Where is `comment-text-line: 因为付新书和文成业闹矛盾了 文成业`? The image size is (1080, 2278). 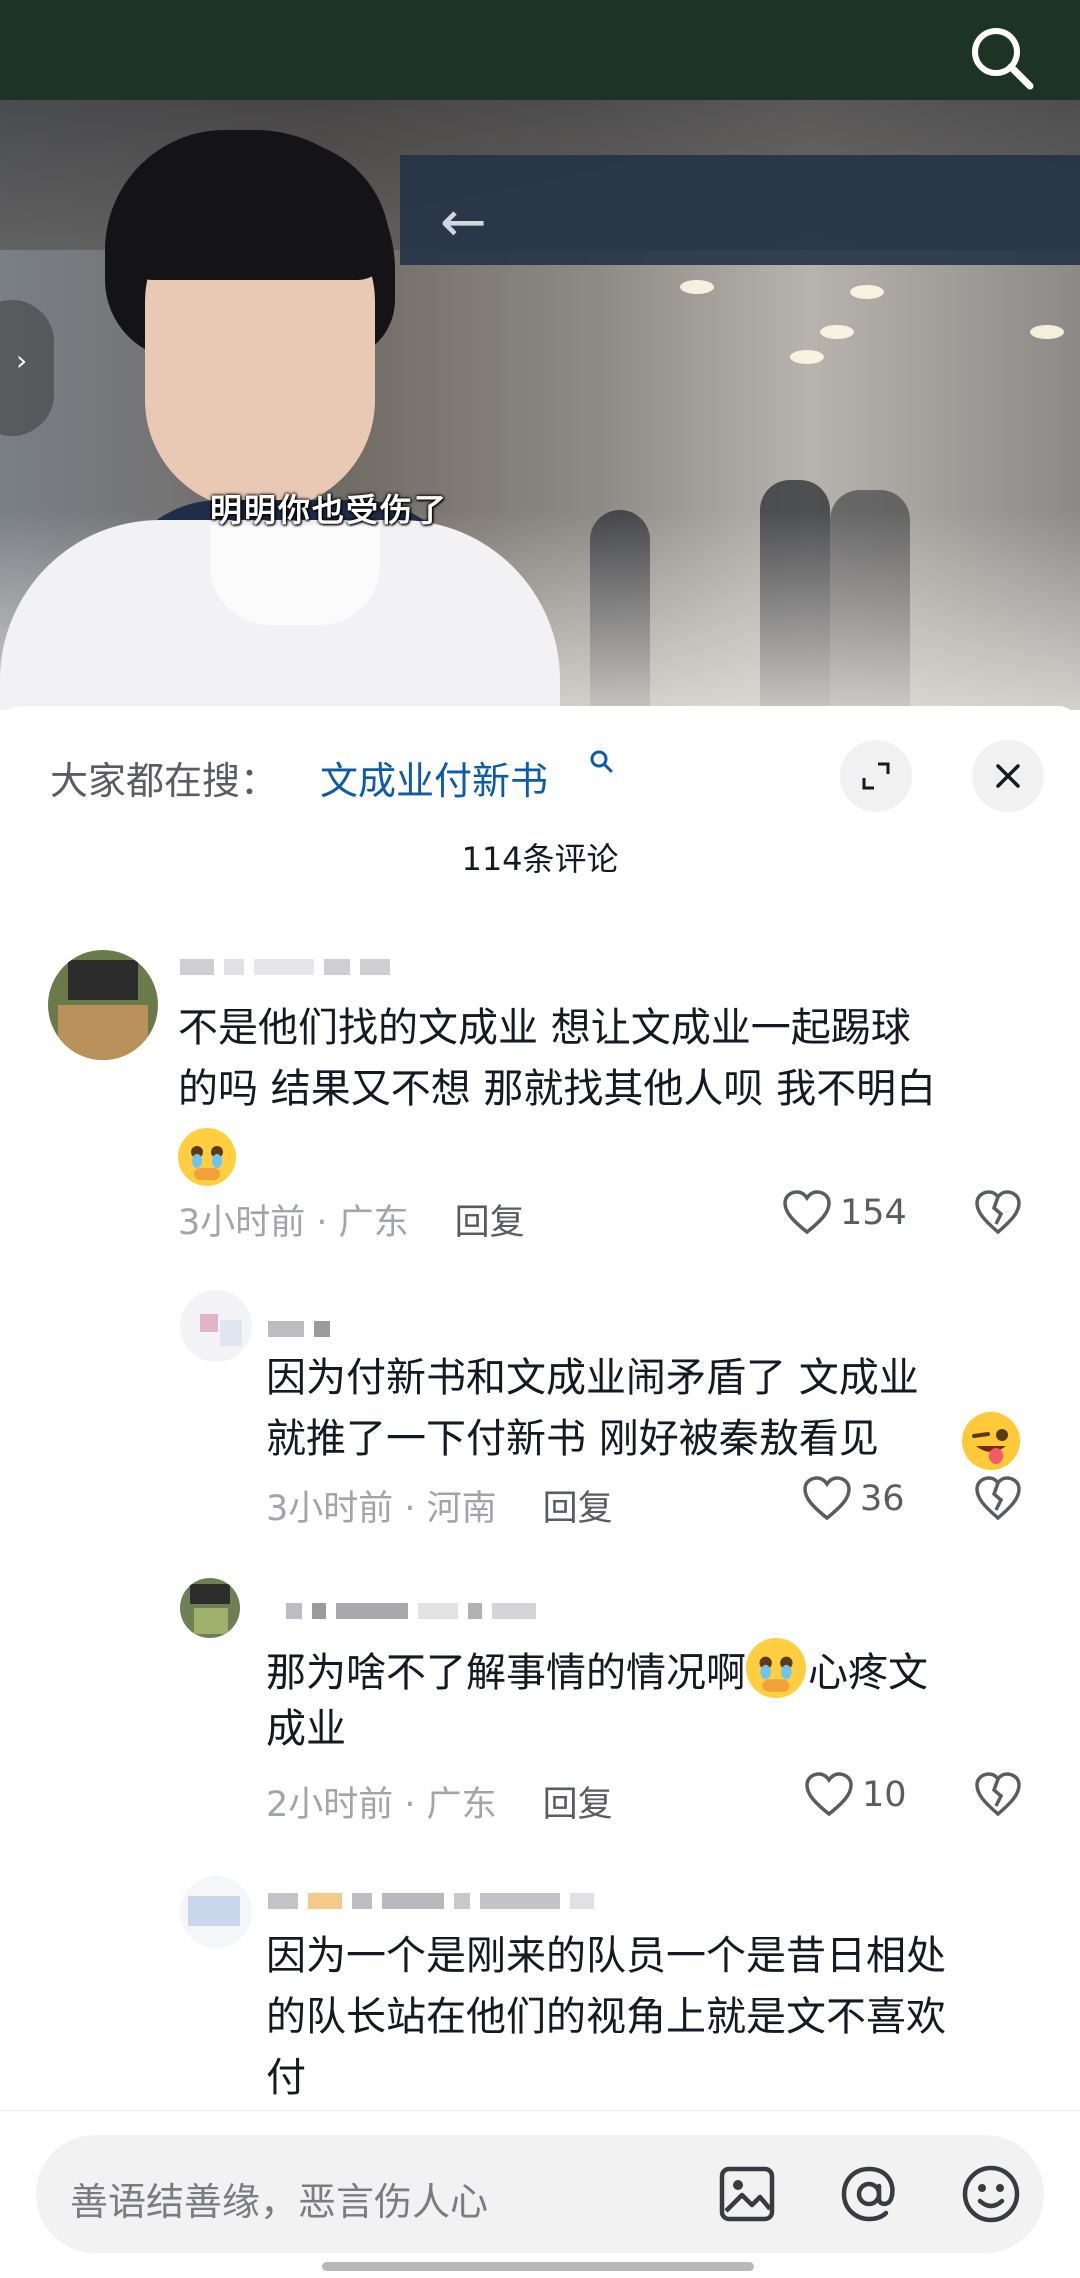
comment-text-line: 因为付新书和文成业闹矛盾了 文成业 is located at coordinates (592, 1378).